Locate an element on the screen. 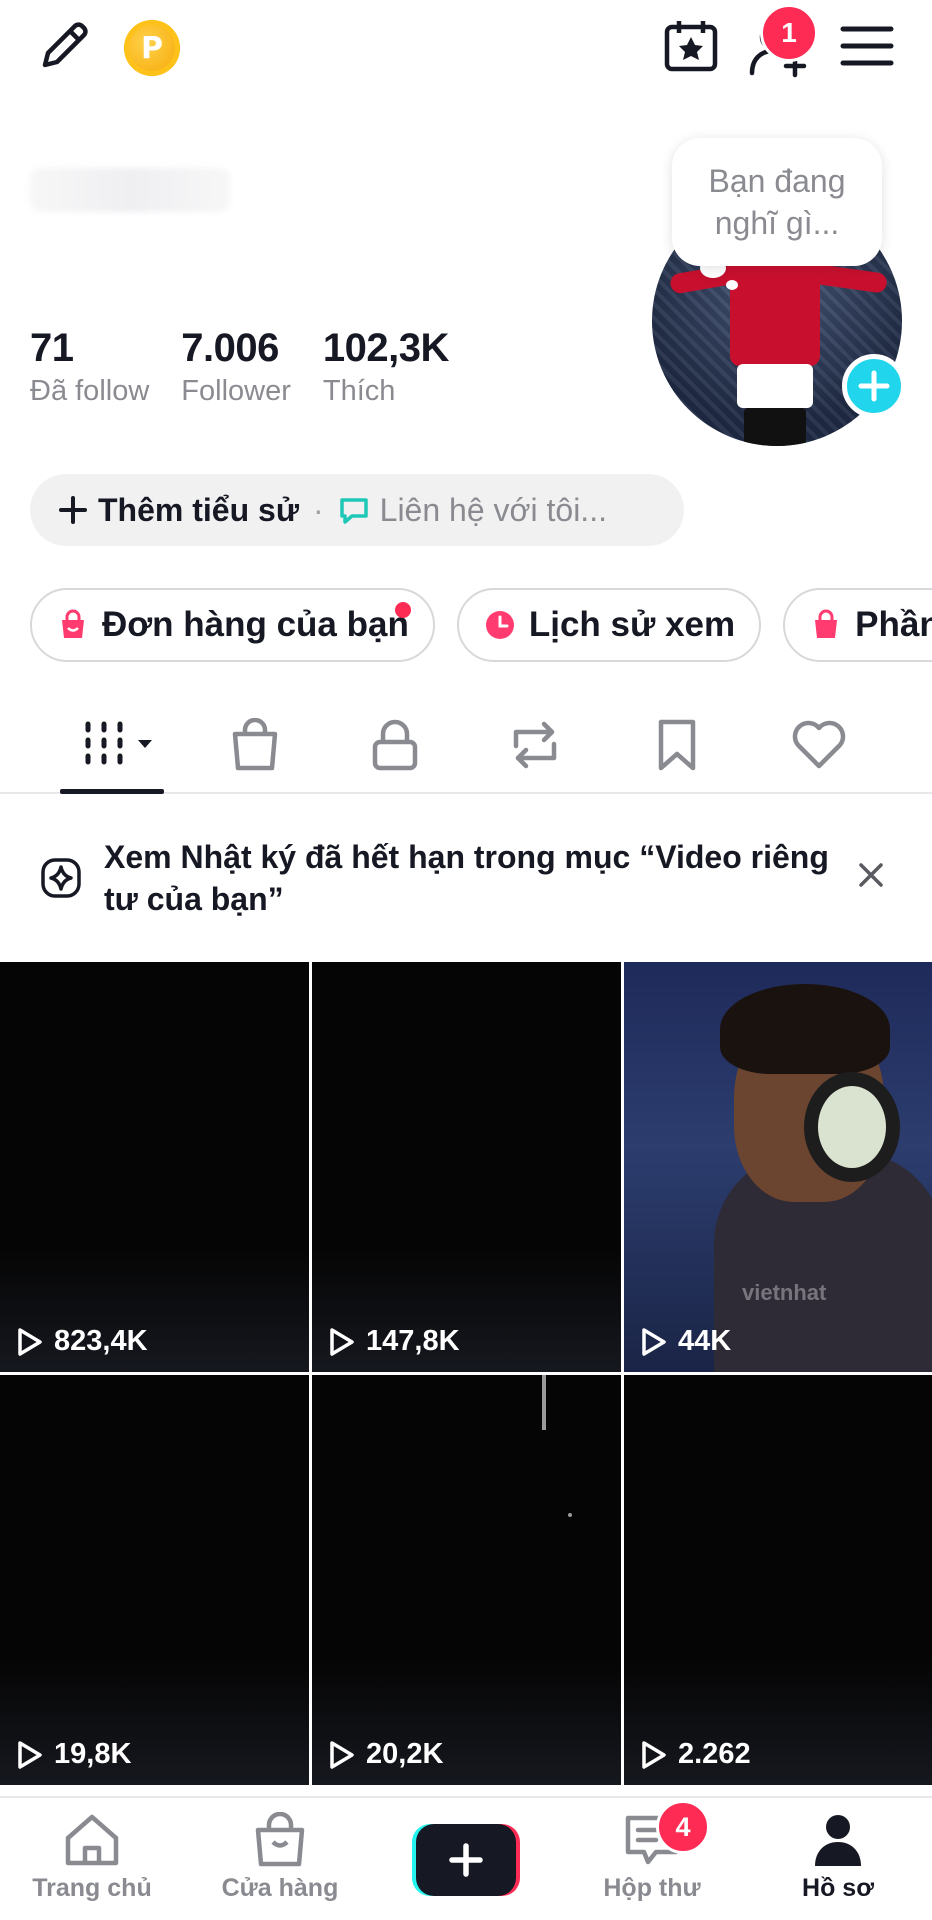  view-count: 19,8K is located at coordinates (73, 1754).